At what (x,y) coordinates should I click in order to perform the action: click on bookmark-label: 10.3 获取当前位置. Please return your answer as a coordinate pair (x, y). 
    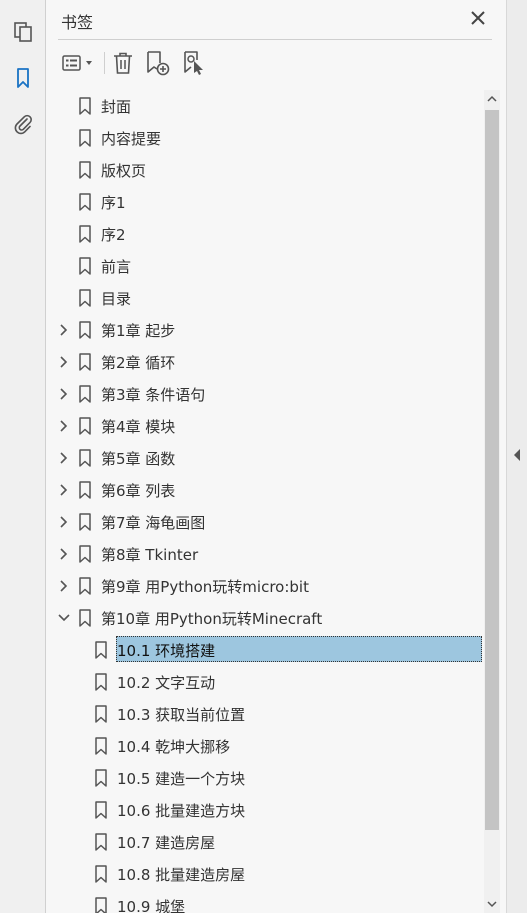
    Looking at the image, I should click on (181, 715).